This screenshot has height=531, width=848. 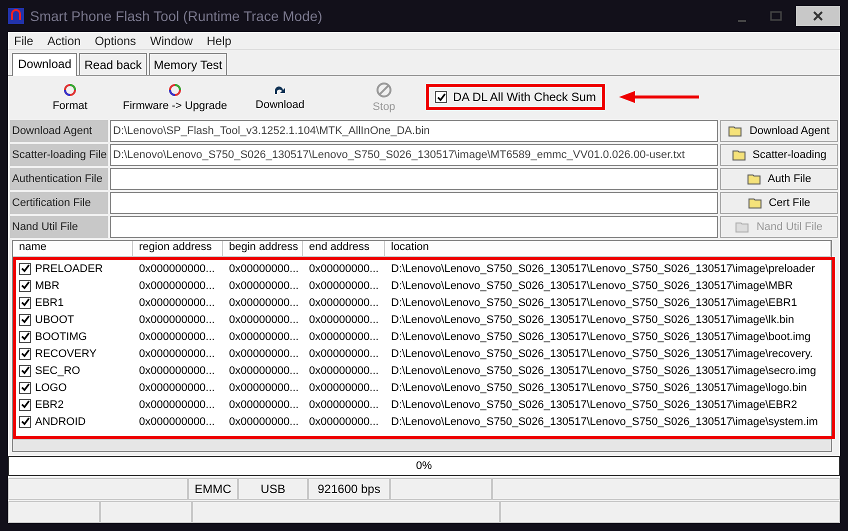 I want to click on field-label: Certification File, so click(x=59, y=203).